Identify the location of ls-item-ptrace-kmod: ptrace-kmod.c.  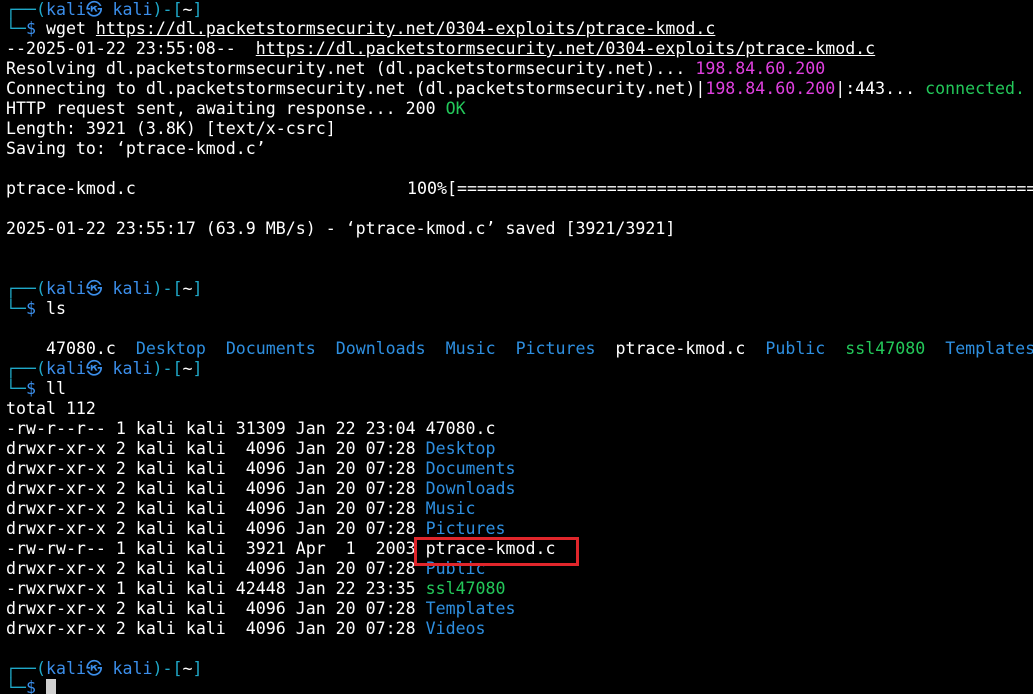
(680, 348).